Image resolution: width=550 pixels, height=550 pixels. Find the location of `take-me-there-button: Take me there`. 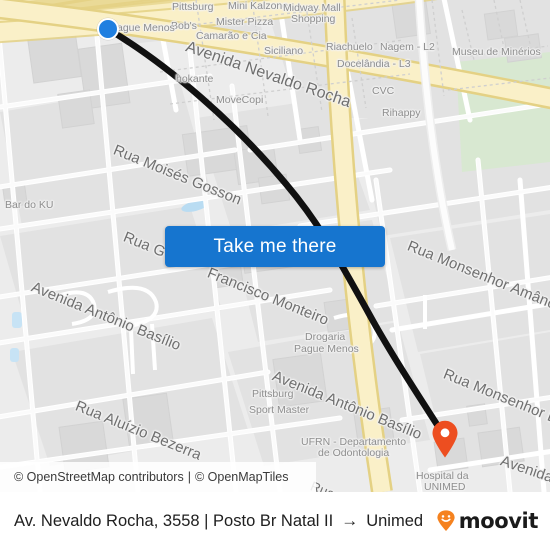

take-me-there-button: Take me there is located at coordinates (275, 246).